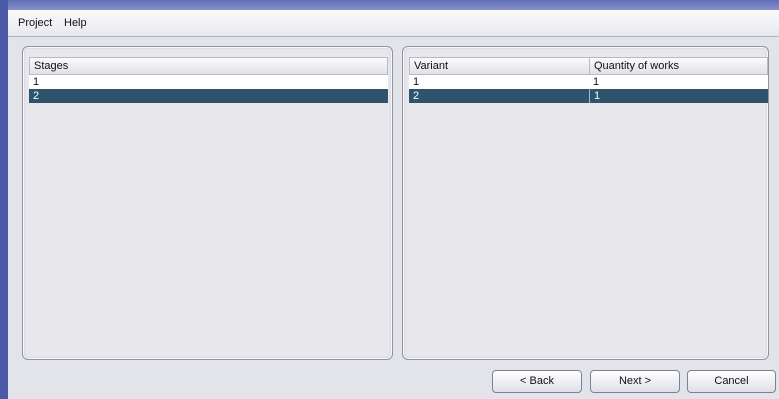 The image size is (779, 399). I want to click on table-cell-stage: 1, so click(36, 82).